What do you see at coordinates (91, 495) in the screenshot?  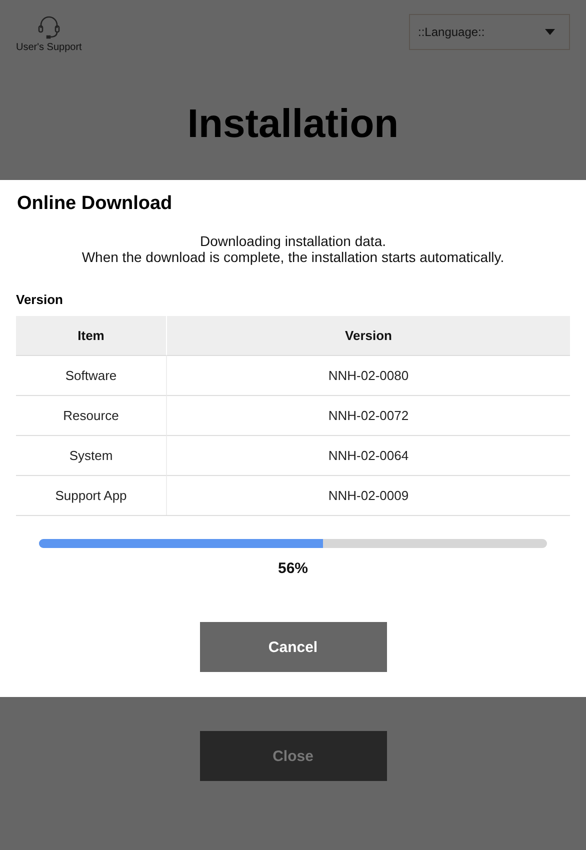 I see `table-cell: Support App` at bounding box center [91, 495].